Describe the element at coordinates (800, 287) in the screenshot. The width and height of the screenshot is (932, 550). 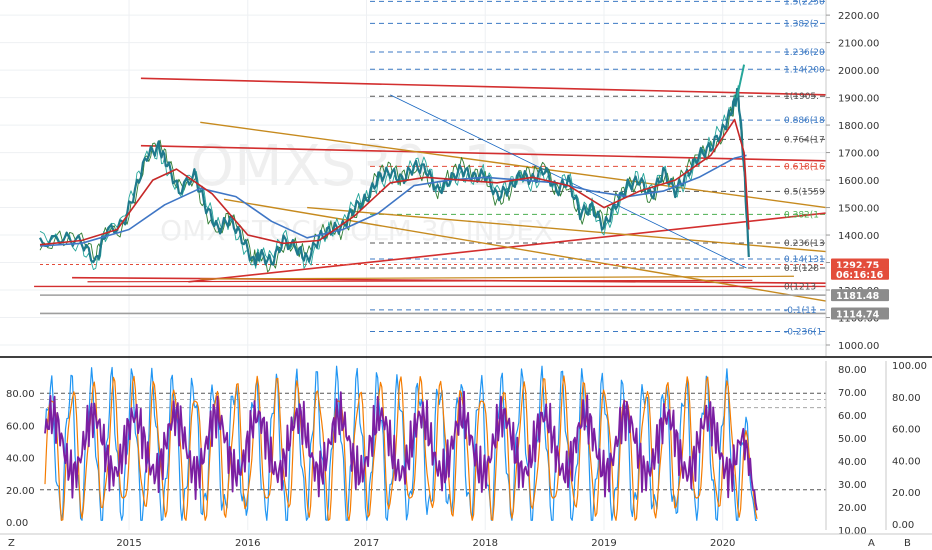
I see `fib-label: 0(1213` at that location.